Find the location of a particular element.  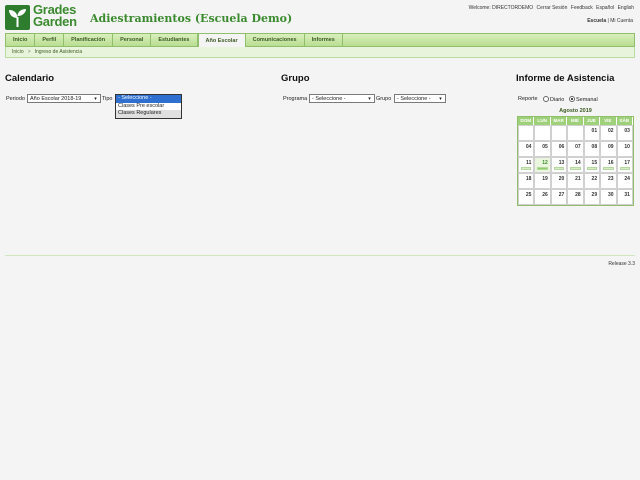

calendar-day: 06 is located at coordinates (559, 149).